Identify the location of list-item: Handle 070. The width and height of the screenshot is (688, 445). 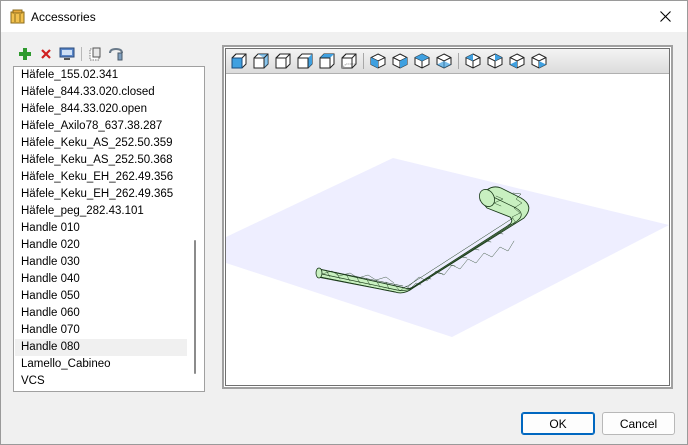
(101, 330).